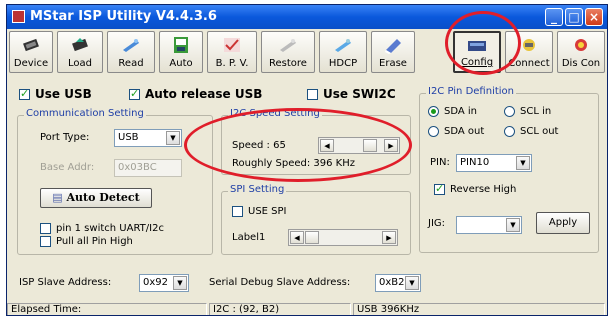 The height and width of the screenshot is (318, 615). I want to click on auto-icon, so click(181, 45).